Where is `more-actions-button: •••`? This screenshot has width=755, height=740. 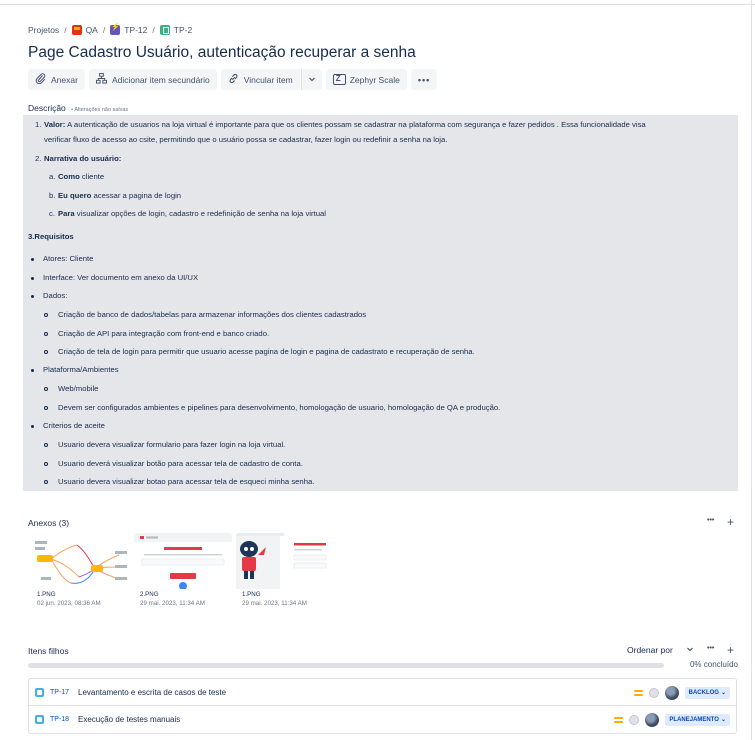
more-actions-button: ••• is located at coordinates (424, 79).